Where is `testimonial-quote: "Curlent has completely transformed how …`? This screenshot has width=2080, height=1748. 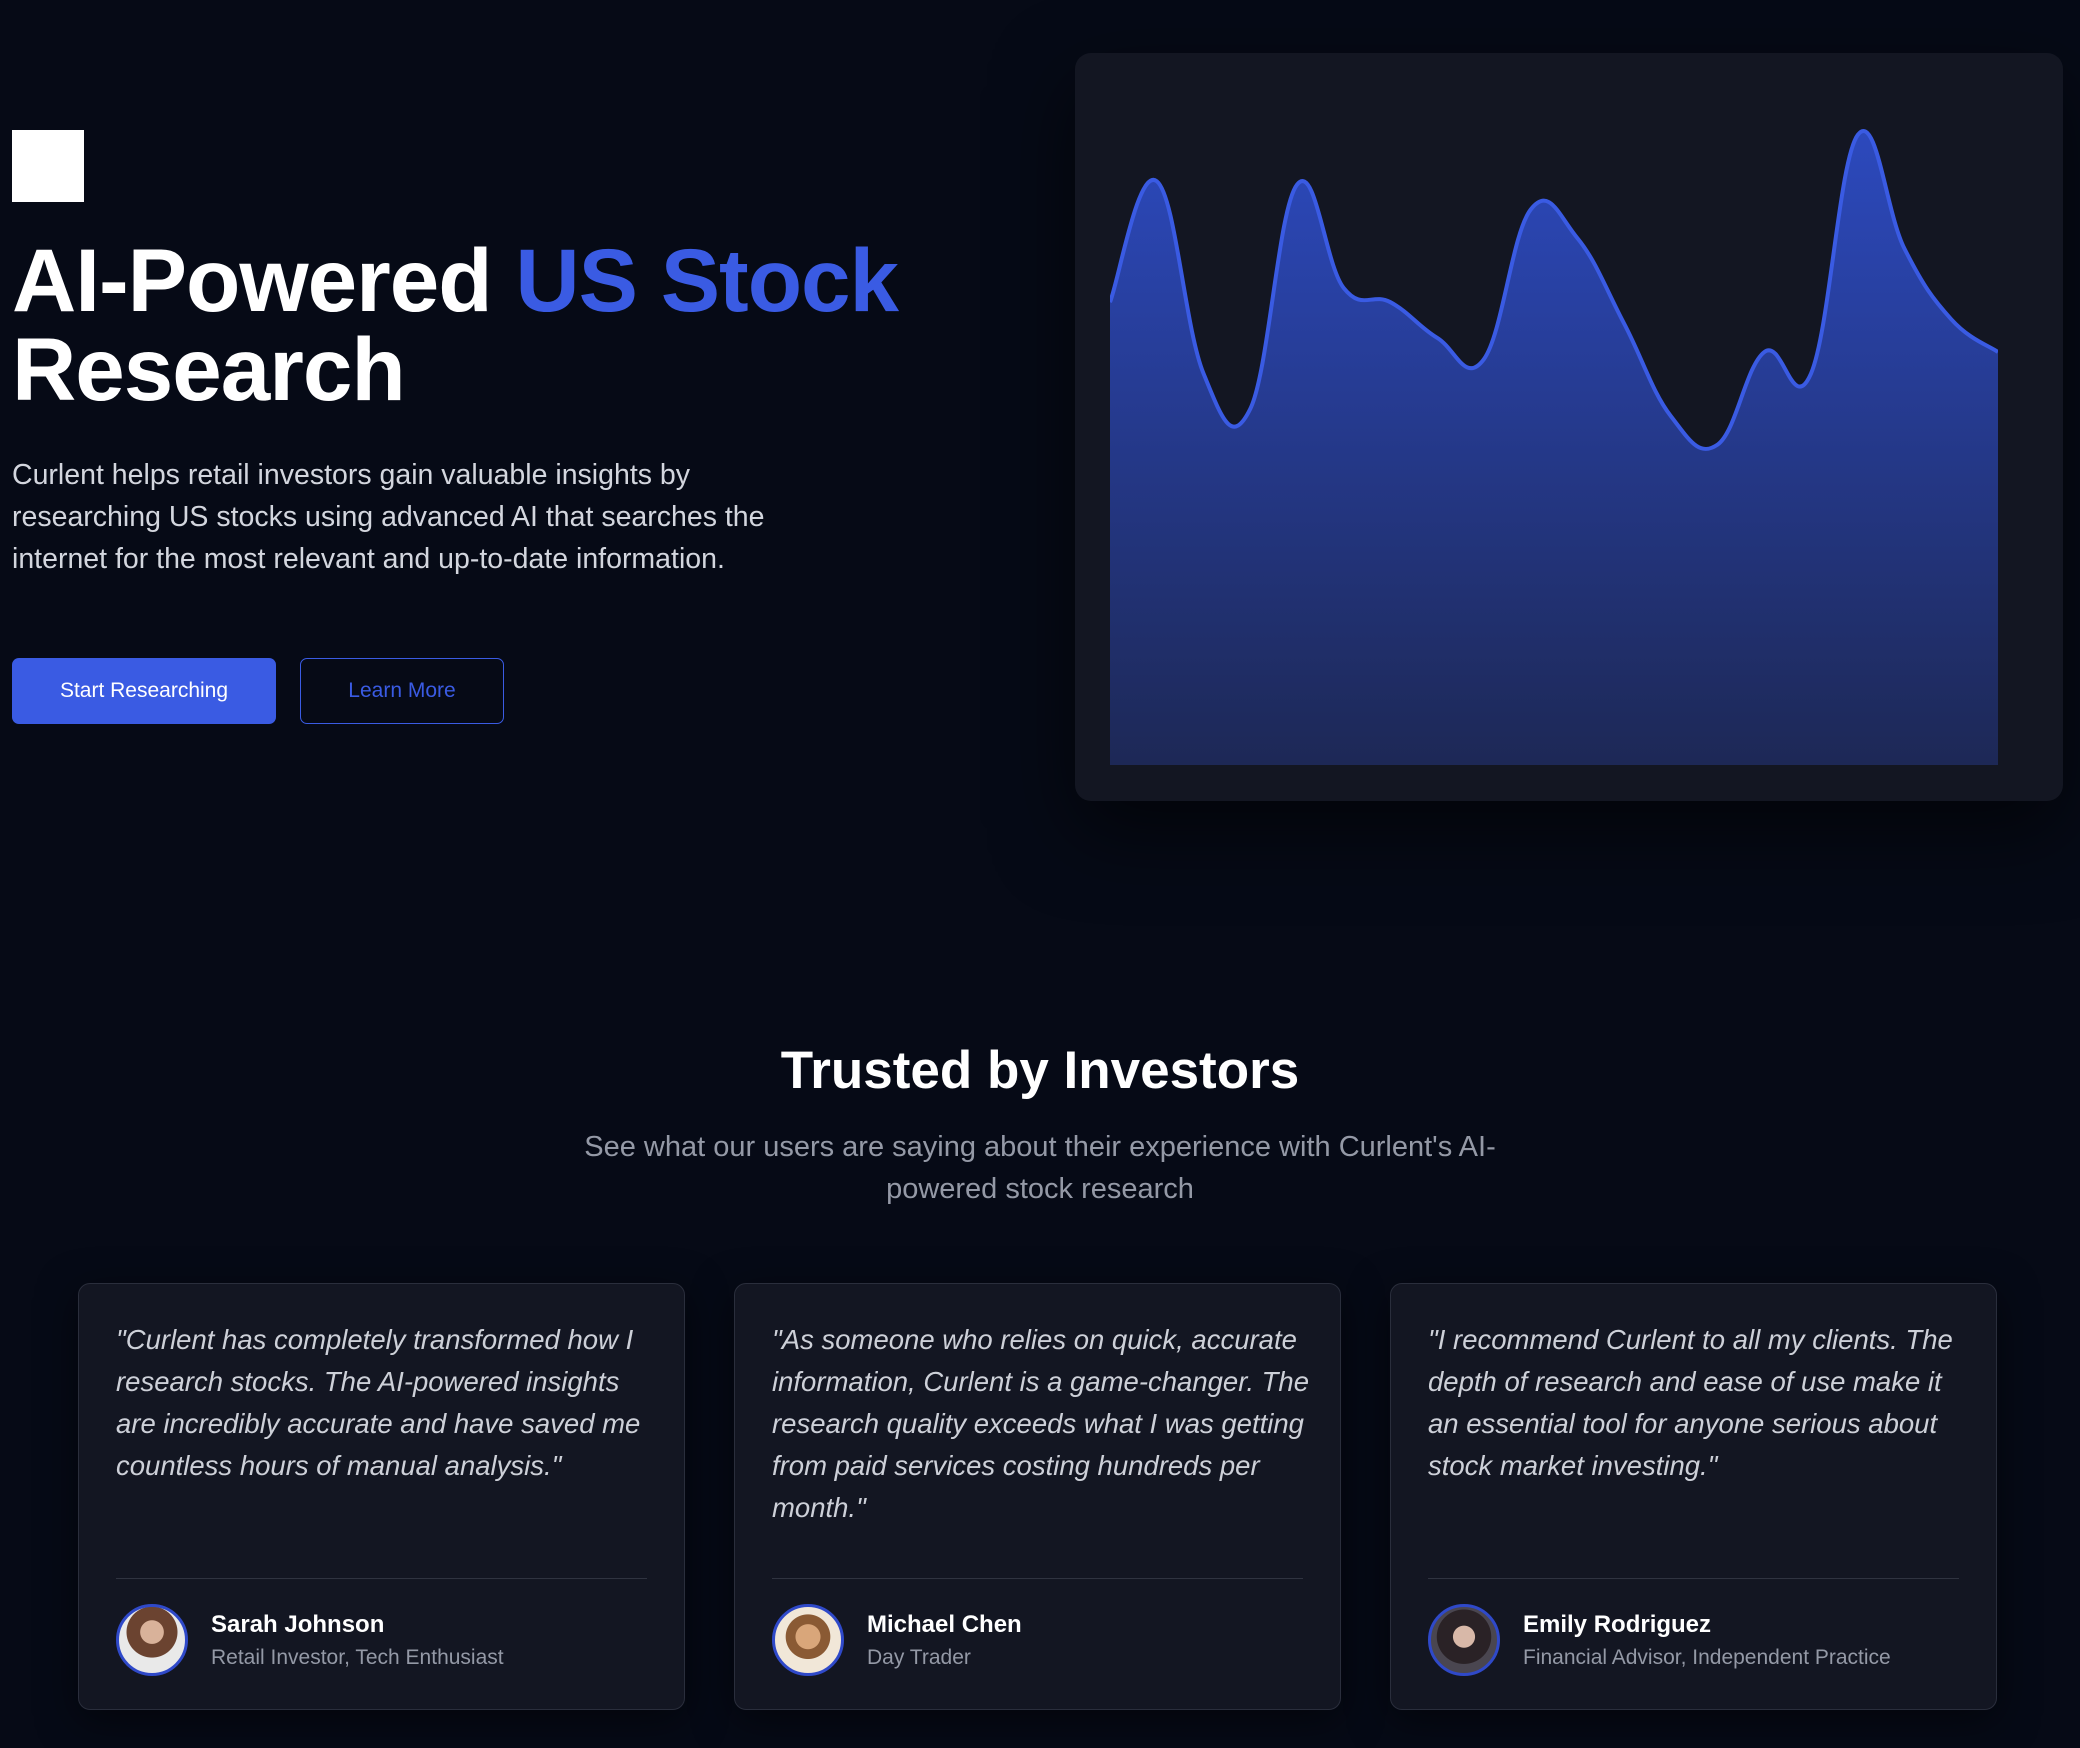 testimonial-quote: "Curlent has completely transformed how … is located at coordinates (378, 1402).